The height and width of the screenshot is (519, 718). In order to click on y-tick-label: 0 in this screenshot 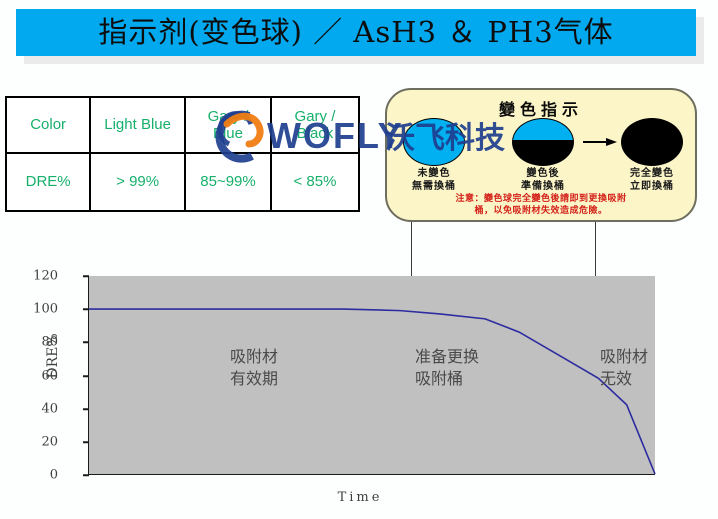, I will do `click(53, 475)`.